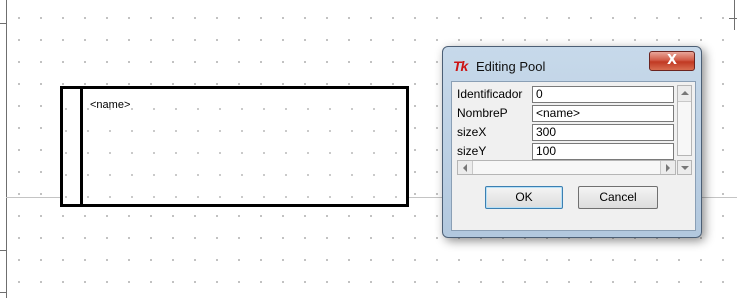 This screenshot has width=737, height=298. What do you see at coordinates (472, 132) in the screenshot?
I see `field-label-sizex: sizeX` at bounding box center [472, 132].